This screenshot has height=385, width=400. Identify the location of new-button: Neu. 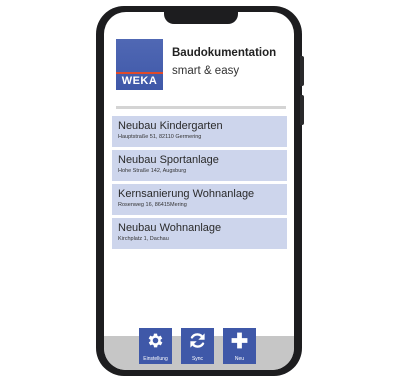
(239, 346).